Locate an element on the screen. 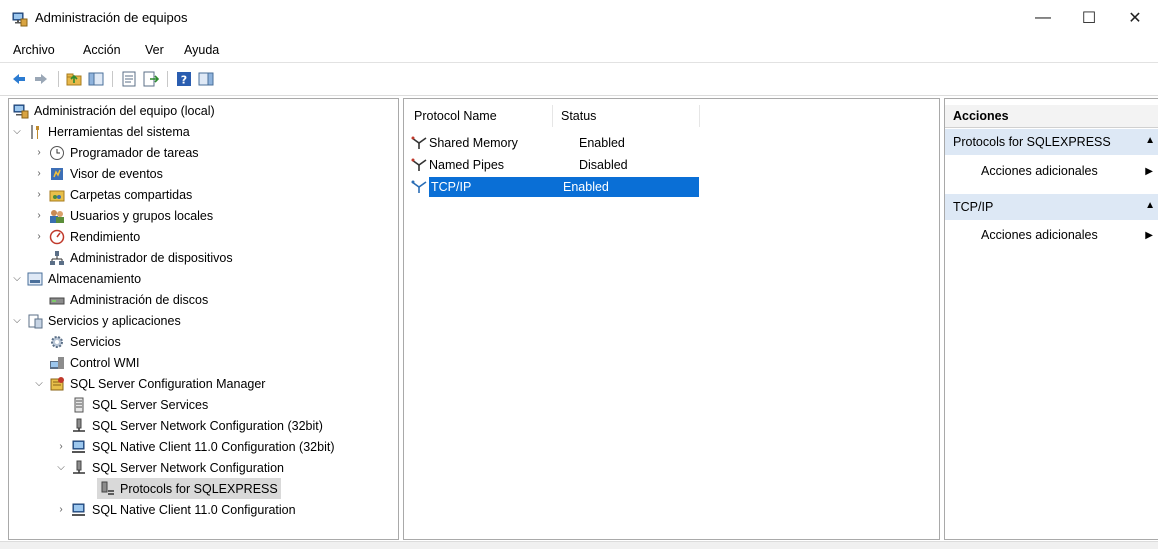  tree-item-carpetas: › Carpetas compartidas is located at coordinates (112, 194).